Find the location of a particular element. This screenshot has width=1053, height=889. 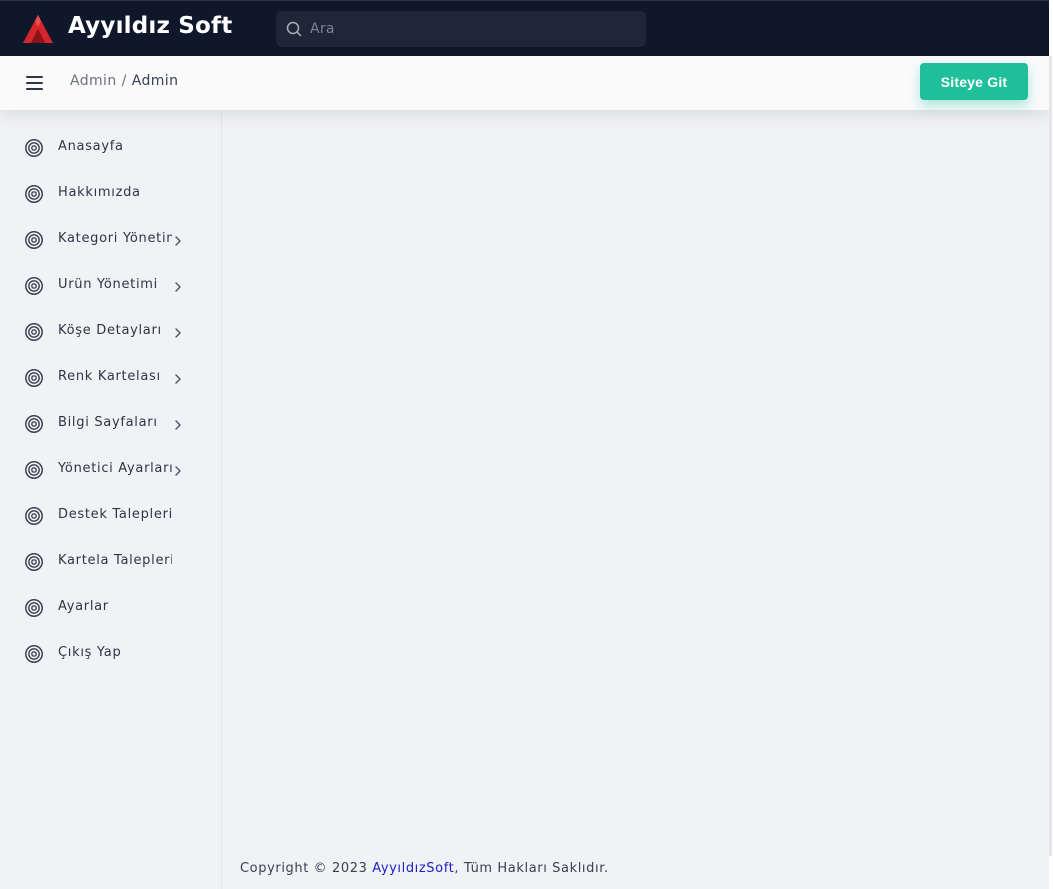

sidebar-item: Ürün Yönetimi is located at coordinates (110, 286).